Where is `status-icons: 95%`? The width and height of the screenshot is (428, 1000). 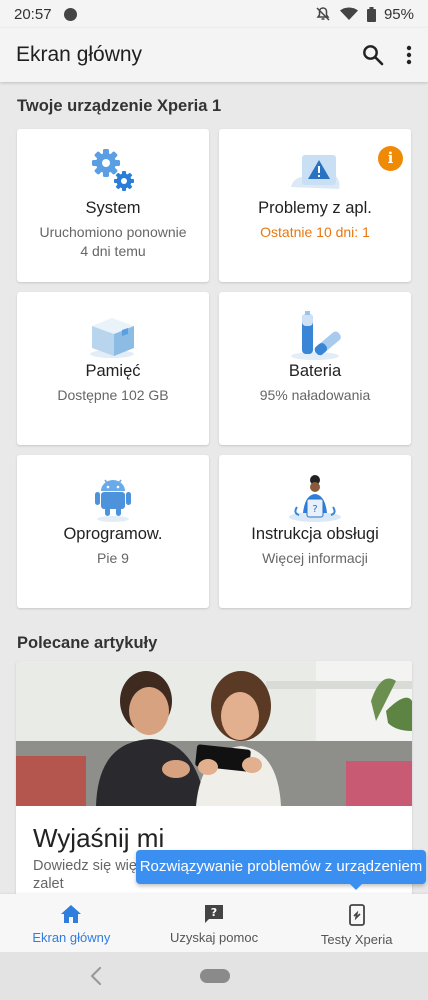
status-icons: 95% is located at coordinates (364, 14).